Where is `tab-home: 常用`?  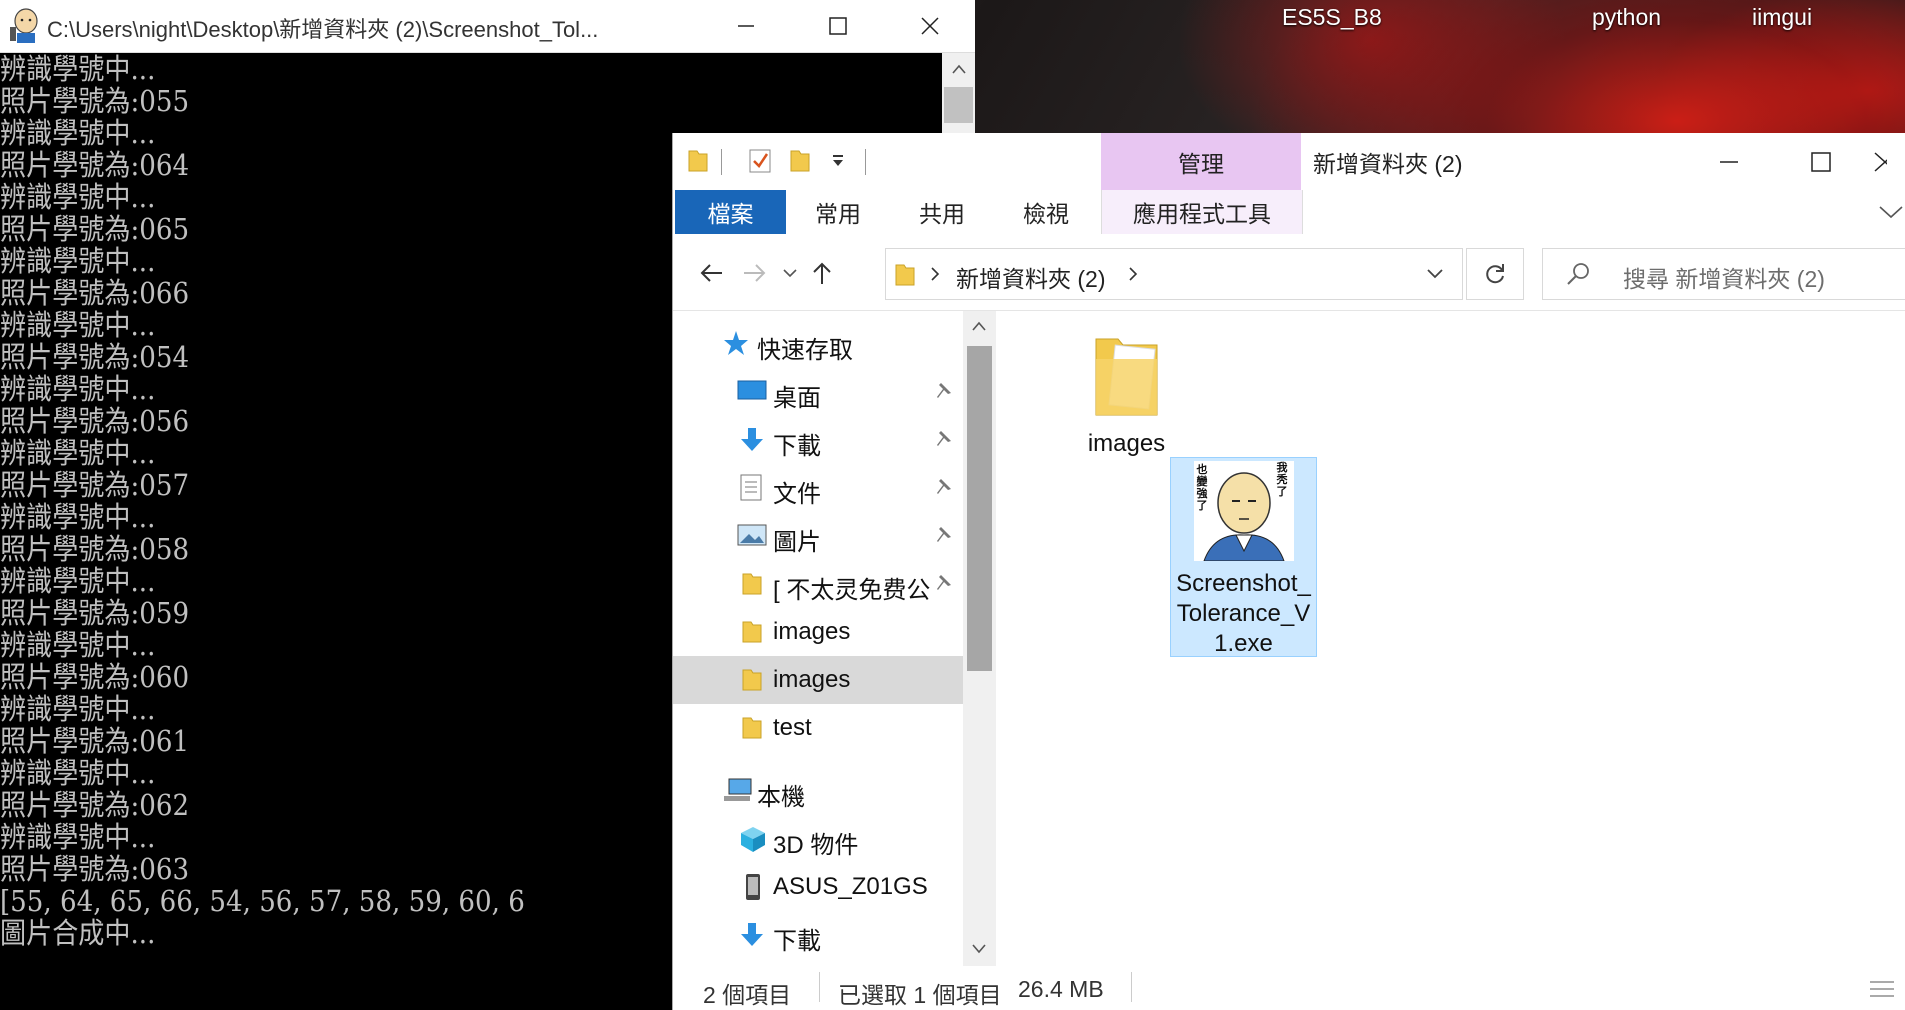
tab-home: 常用 is located at coordinates (838, 212).